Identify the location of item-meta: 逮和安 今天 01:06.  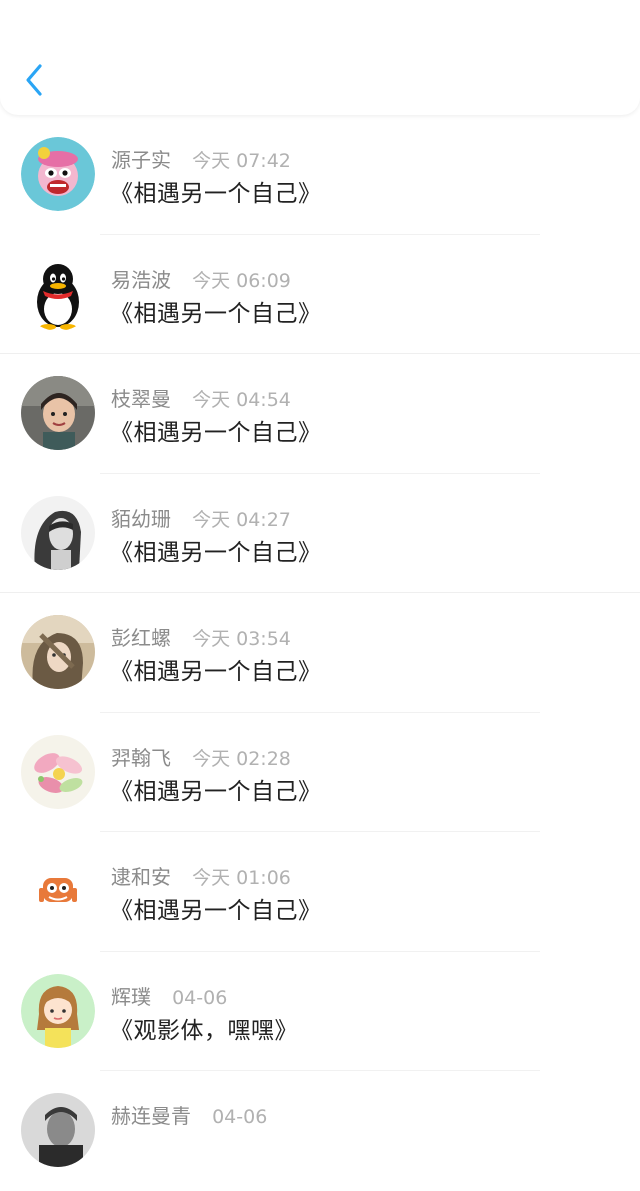
(201, 875).